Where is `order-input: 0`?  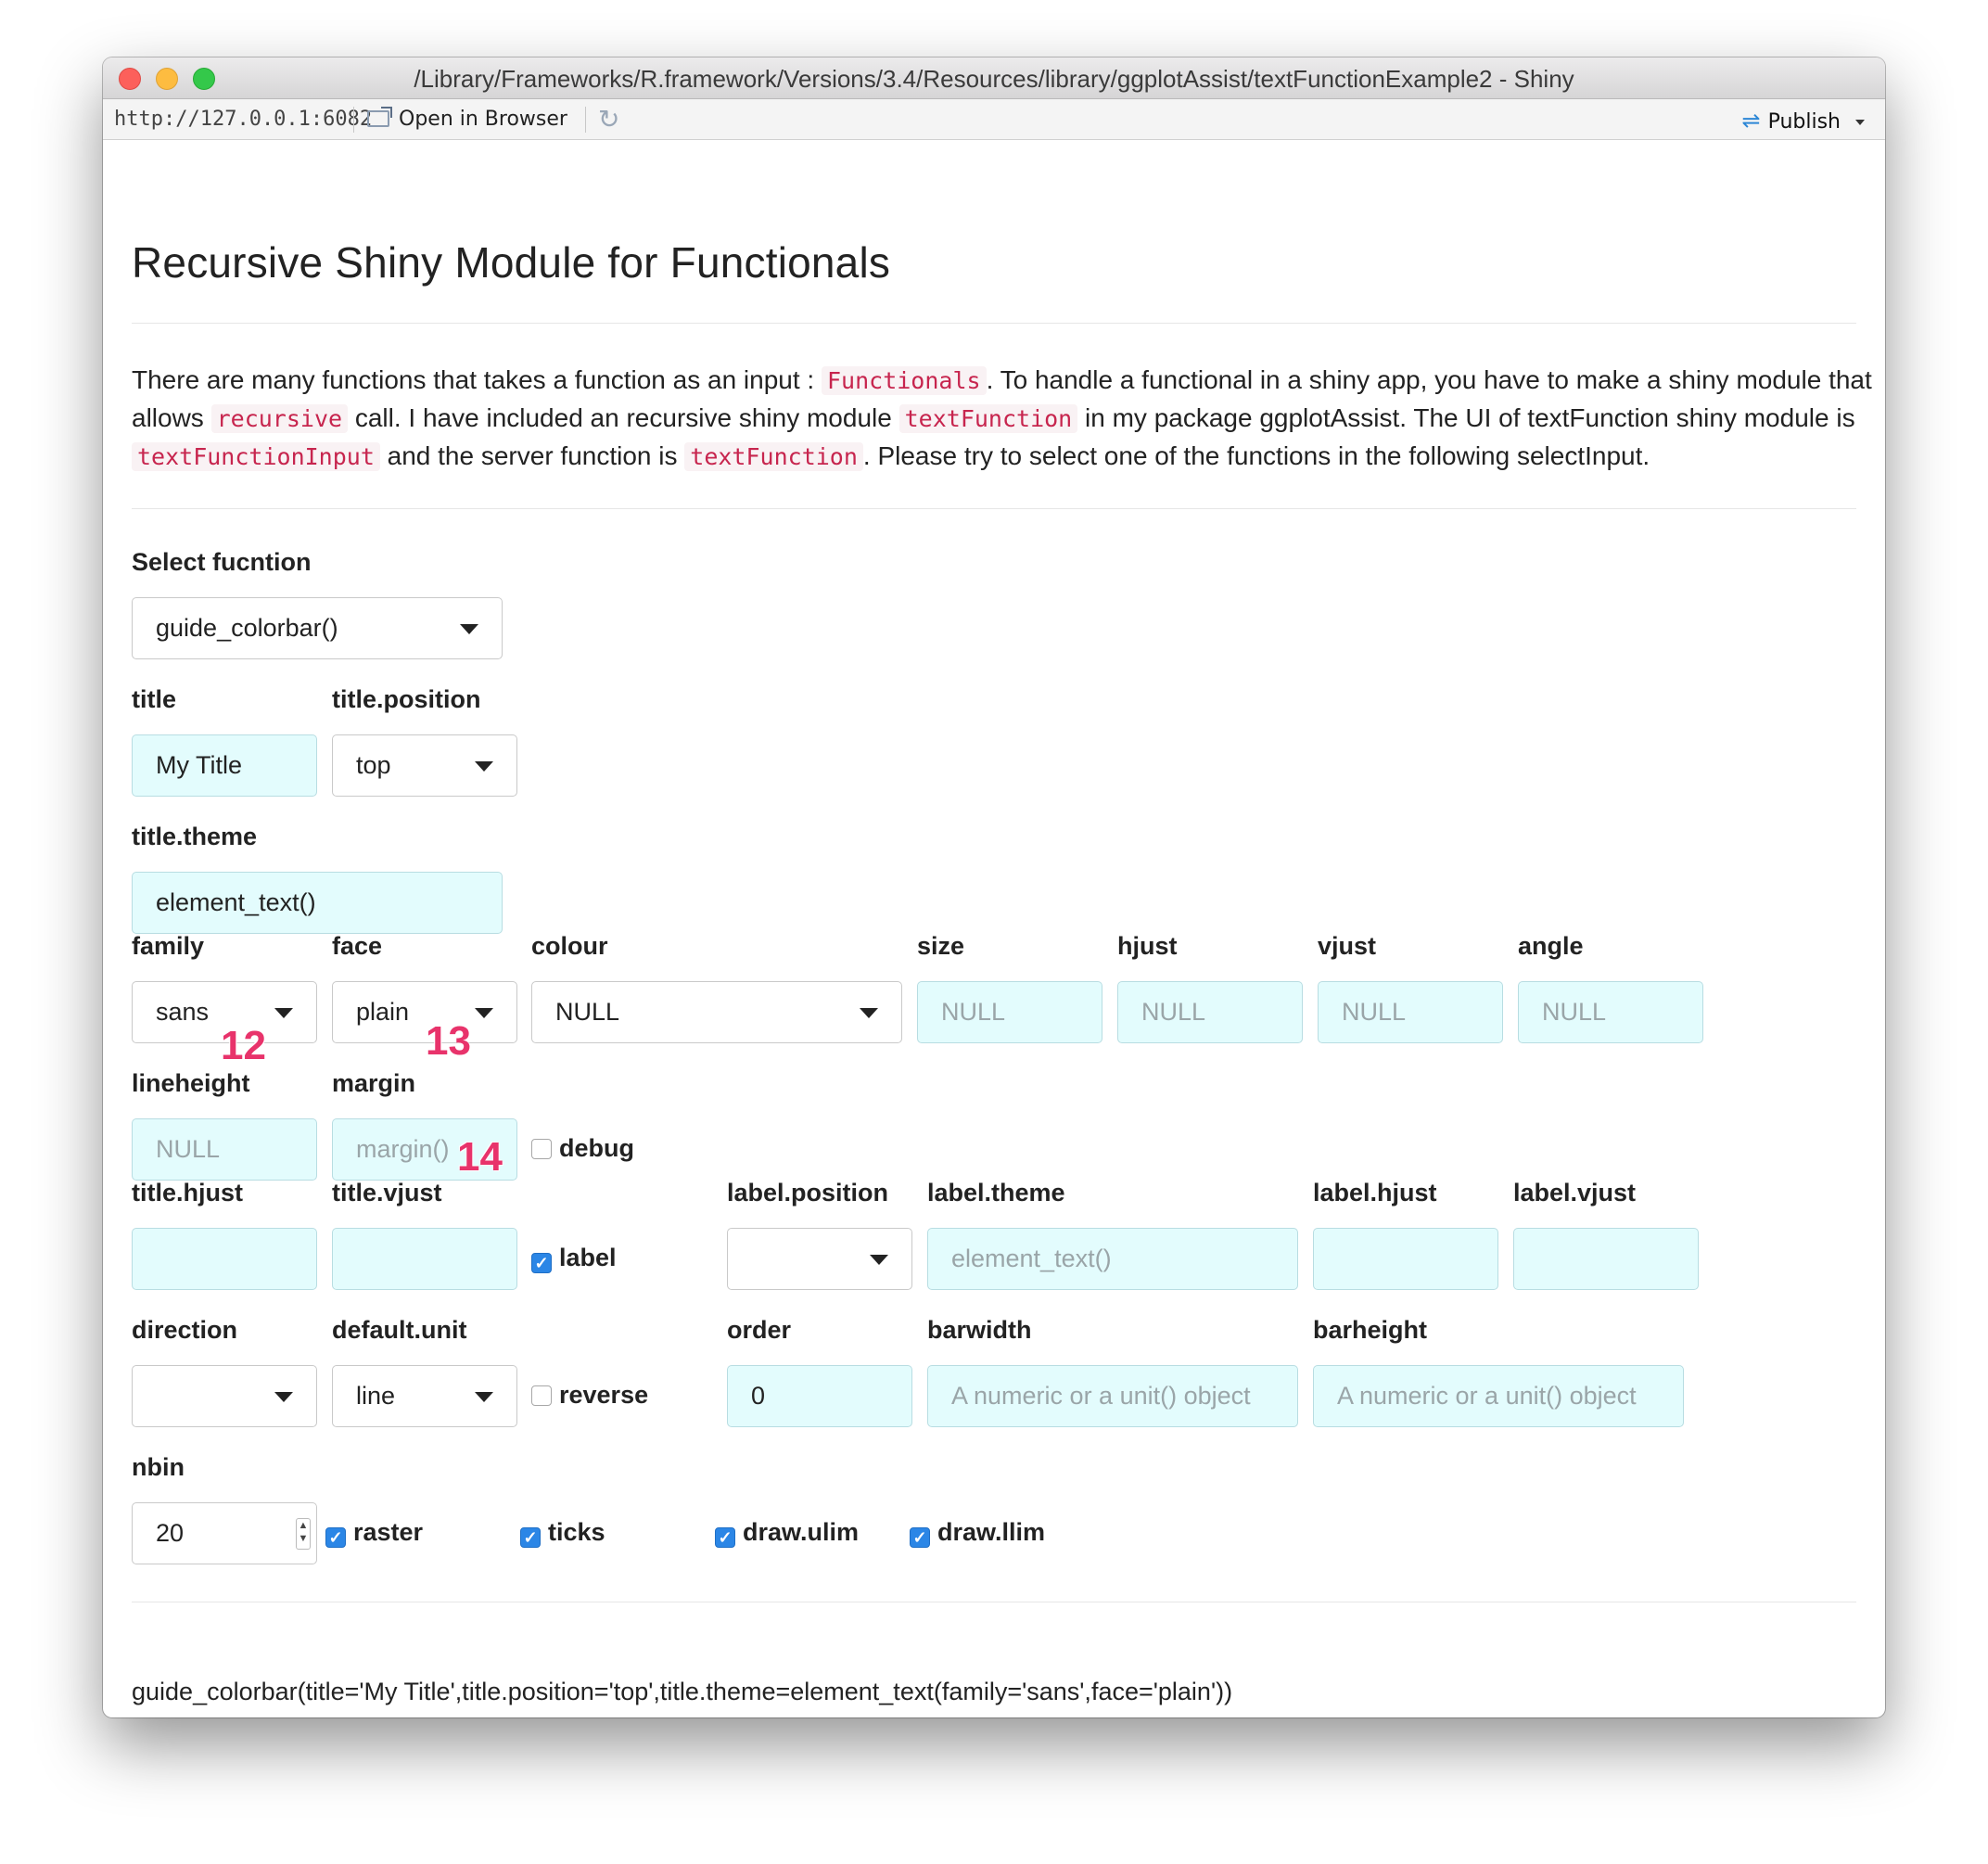 order-input: 0 is located at coordinates (819, 1396).